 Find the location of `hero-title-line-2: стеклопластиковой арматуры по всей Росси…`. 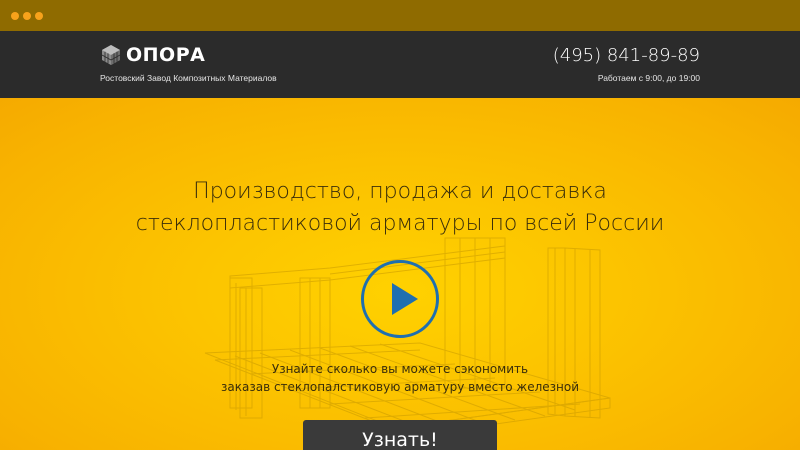

hero-title-line-2: стеклопластиковой арматуры по всей Росси… is located at coordinates (400, 223).